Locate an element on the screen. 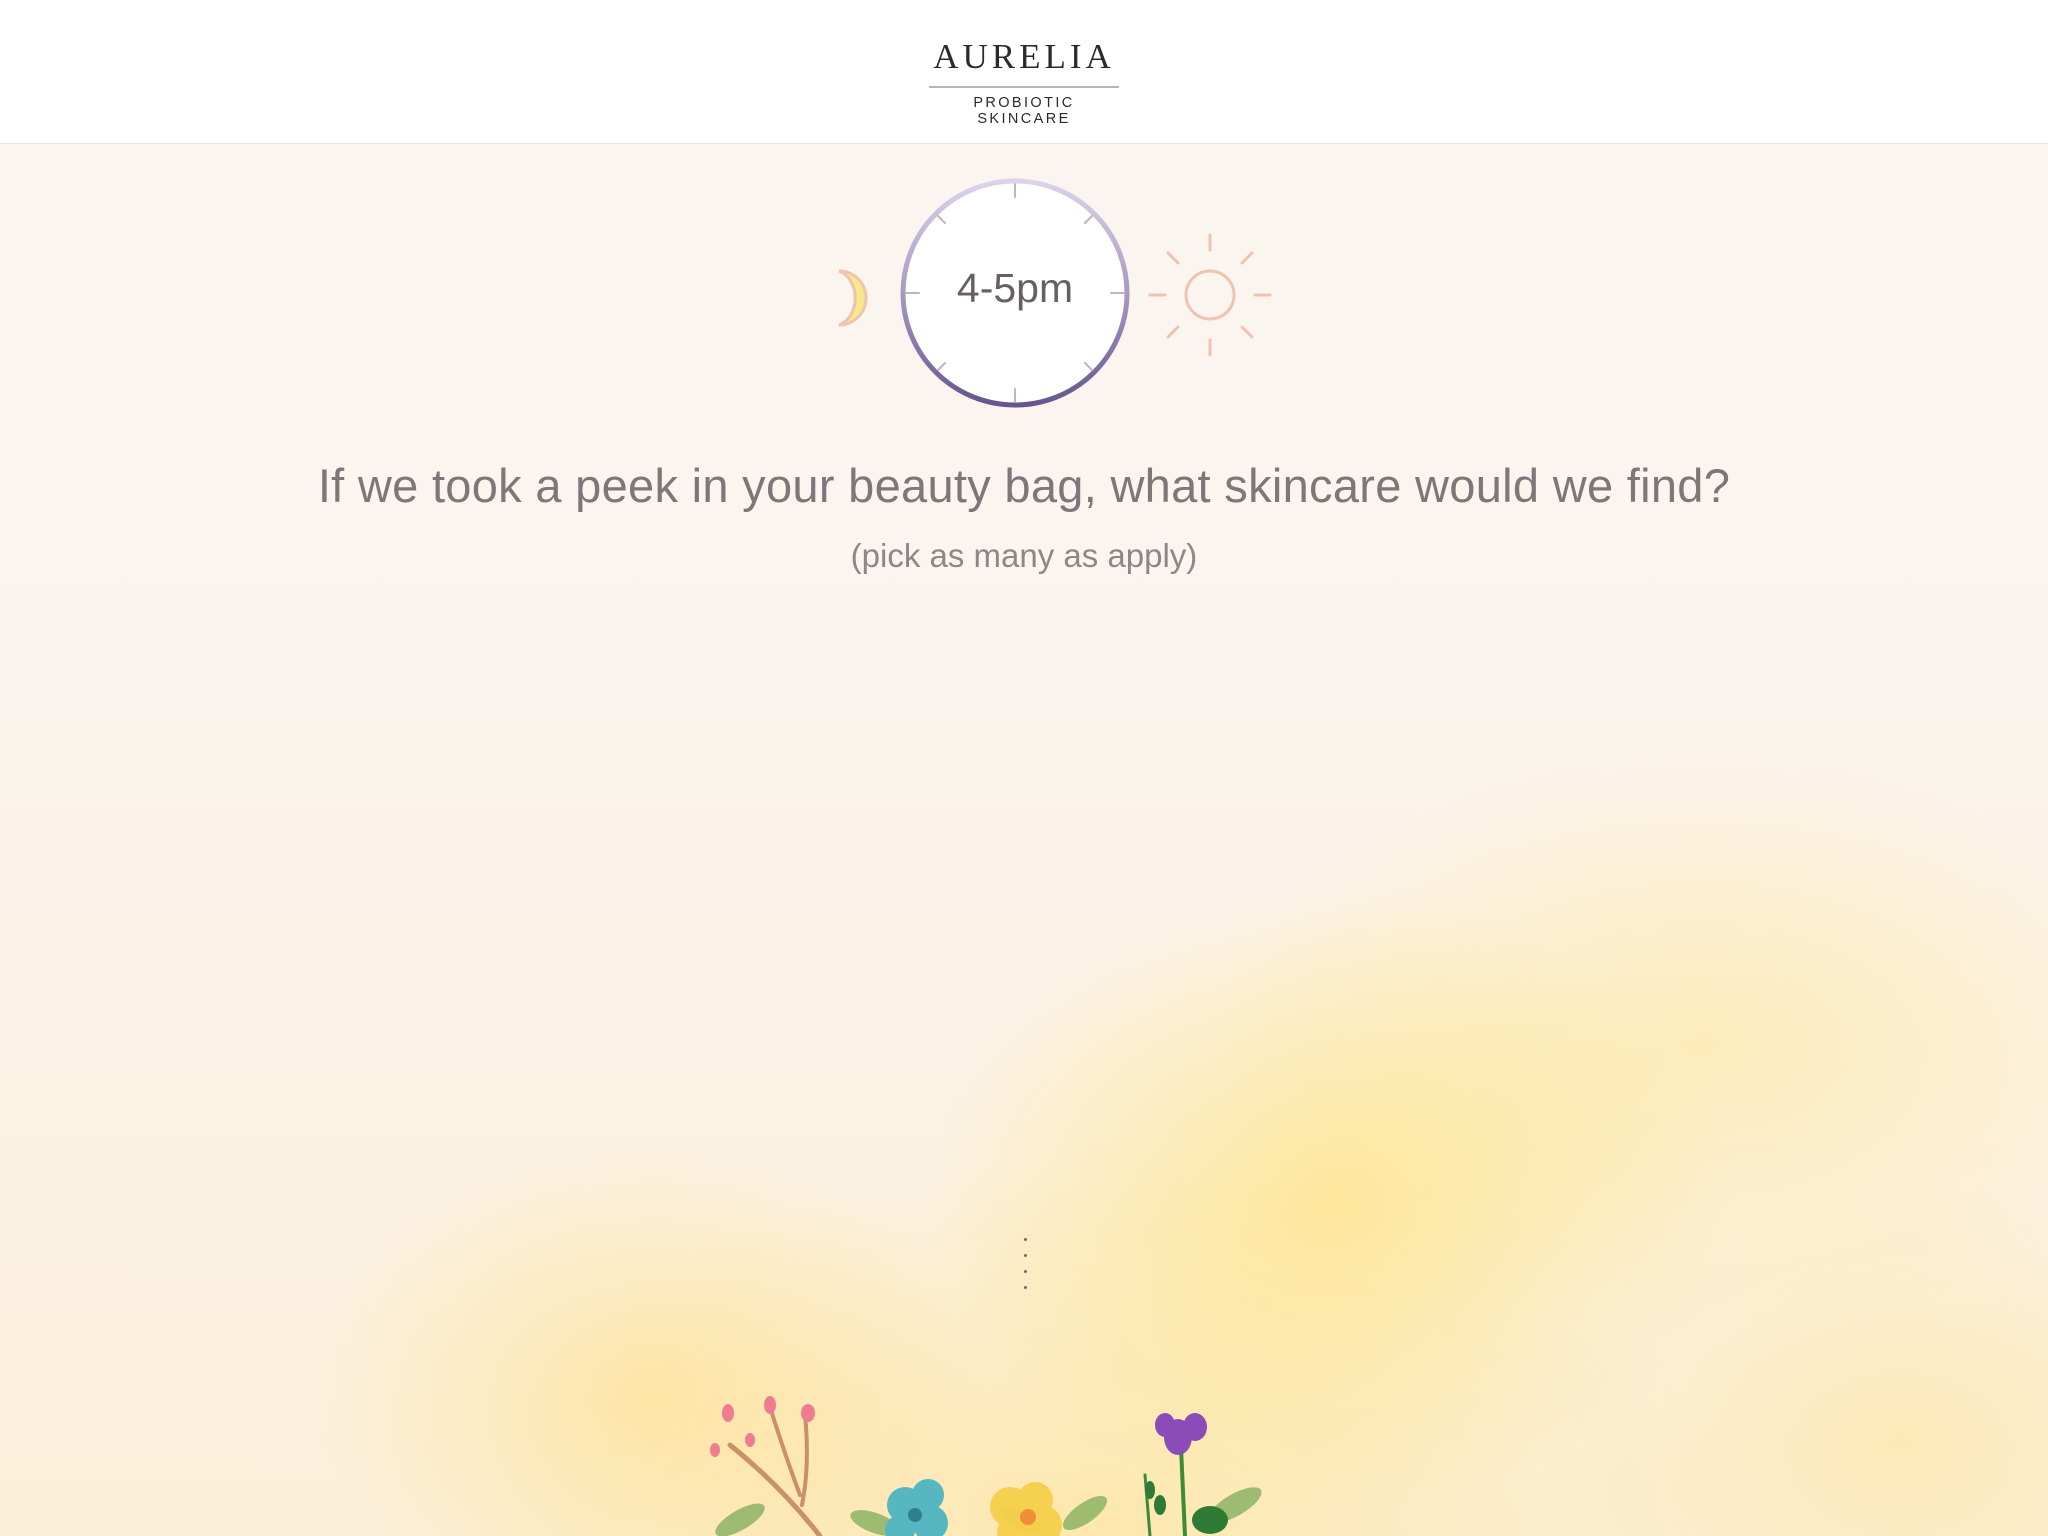 Image resolution: width=2048 pixels, height=1536 pixels. header: AURELIA PROBIOTIC SKINCARE is located at coordinates (1024, 72).